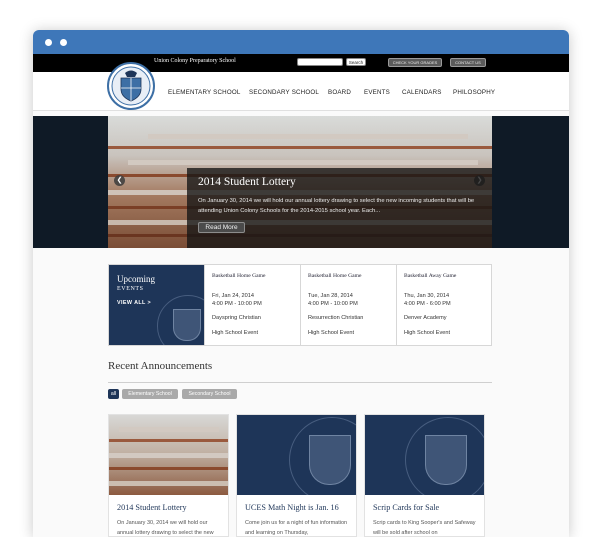 The width and height of the screenshot is (603, 537). Describe the element at coordinates (130, 289) in the screenshot. I see `events-subtitle: EVENTS` at that location.